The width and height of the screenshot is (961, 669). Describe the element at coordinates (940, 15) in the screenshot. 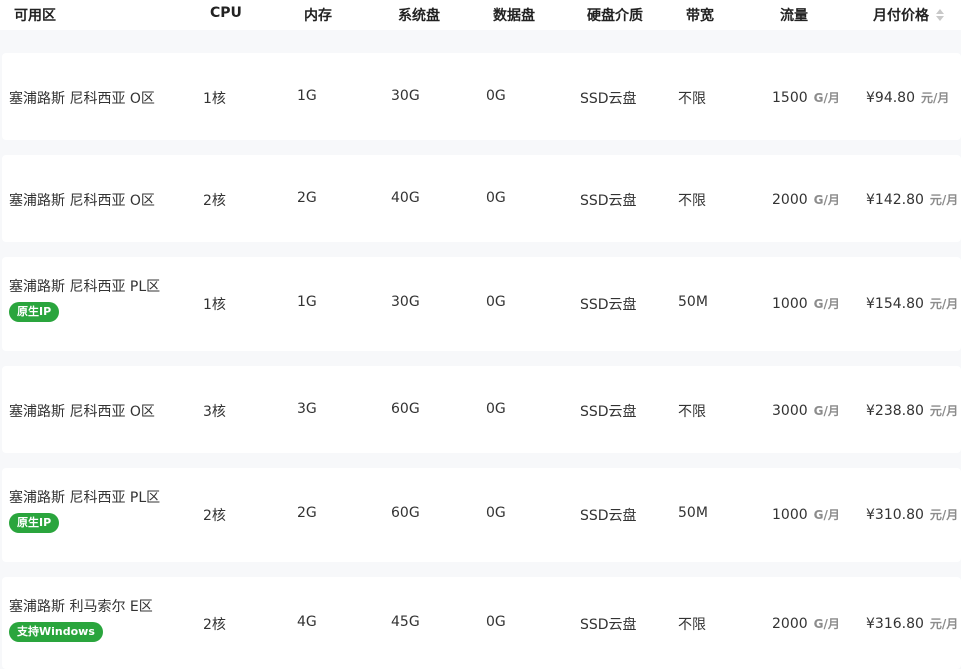

I see `sort-updown-icon` at that location.